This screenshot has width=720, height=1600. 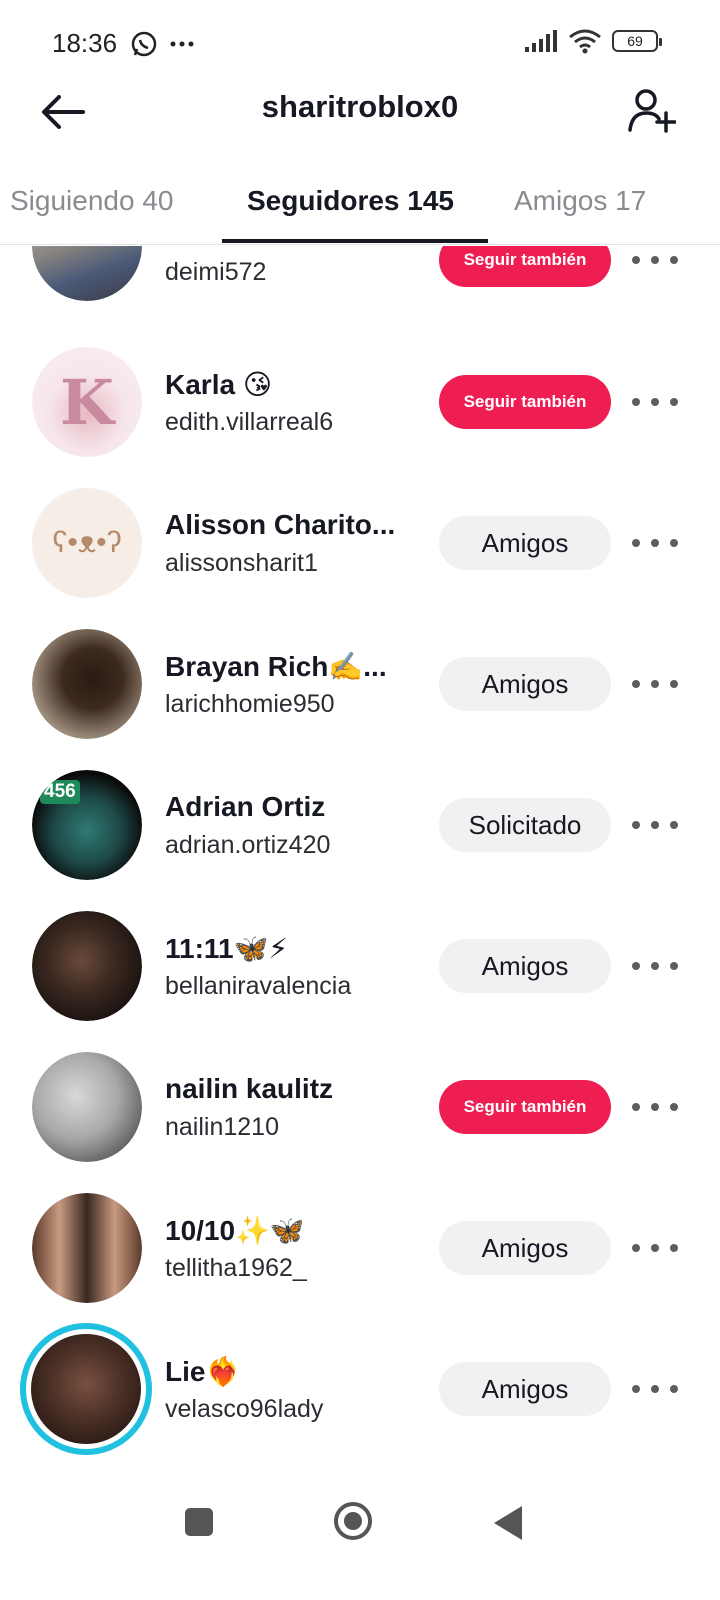 What do you see at coordinates (86, 1389) in the screenshot?
I see `avatar-with-story` at bounding box center [86, 1389].